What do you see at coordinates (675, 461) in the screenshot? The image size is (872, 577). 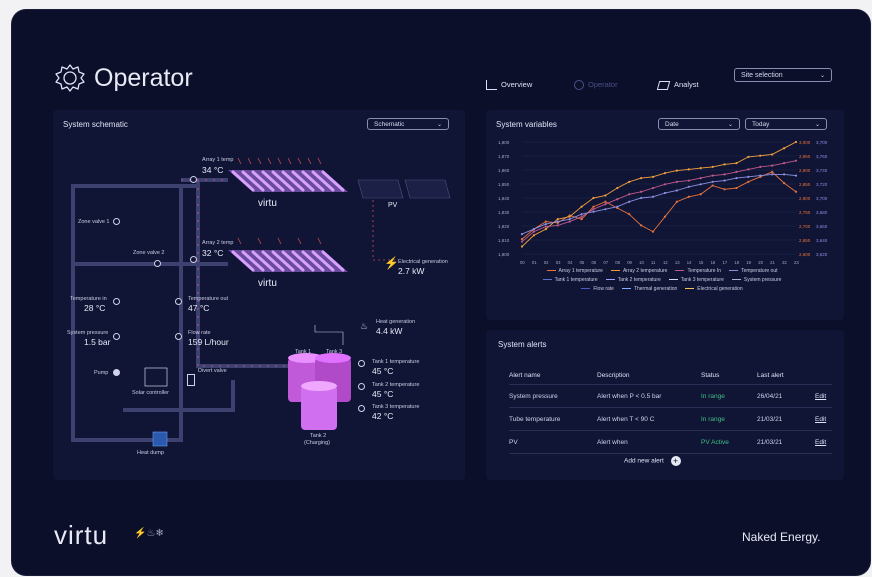 I see `plus-icon: +` at bounding box center [675, 461].